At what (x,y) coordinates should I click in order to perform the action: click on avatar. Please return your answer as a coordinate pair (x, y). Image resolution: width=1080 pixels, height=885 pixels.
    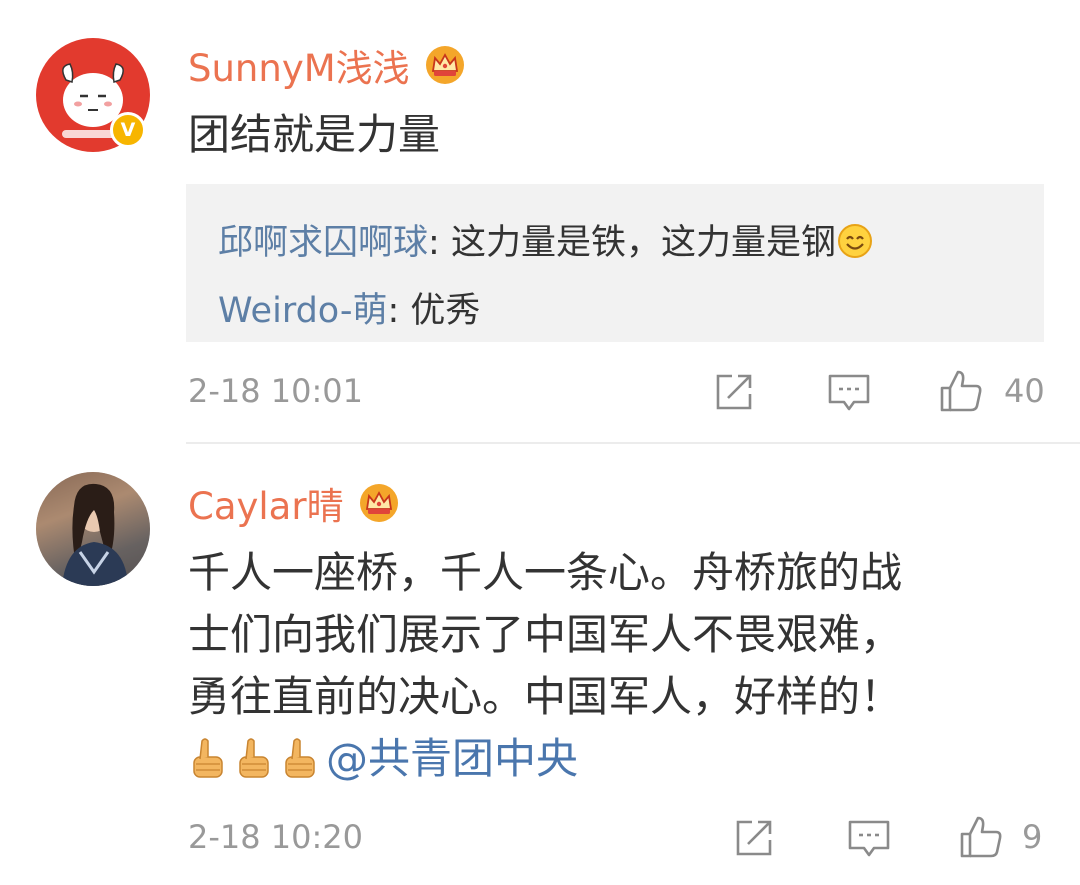
    Looking at the image, I should click on (93, 529).